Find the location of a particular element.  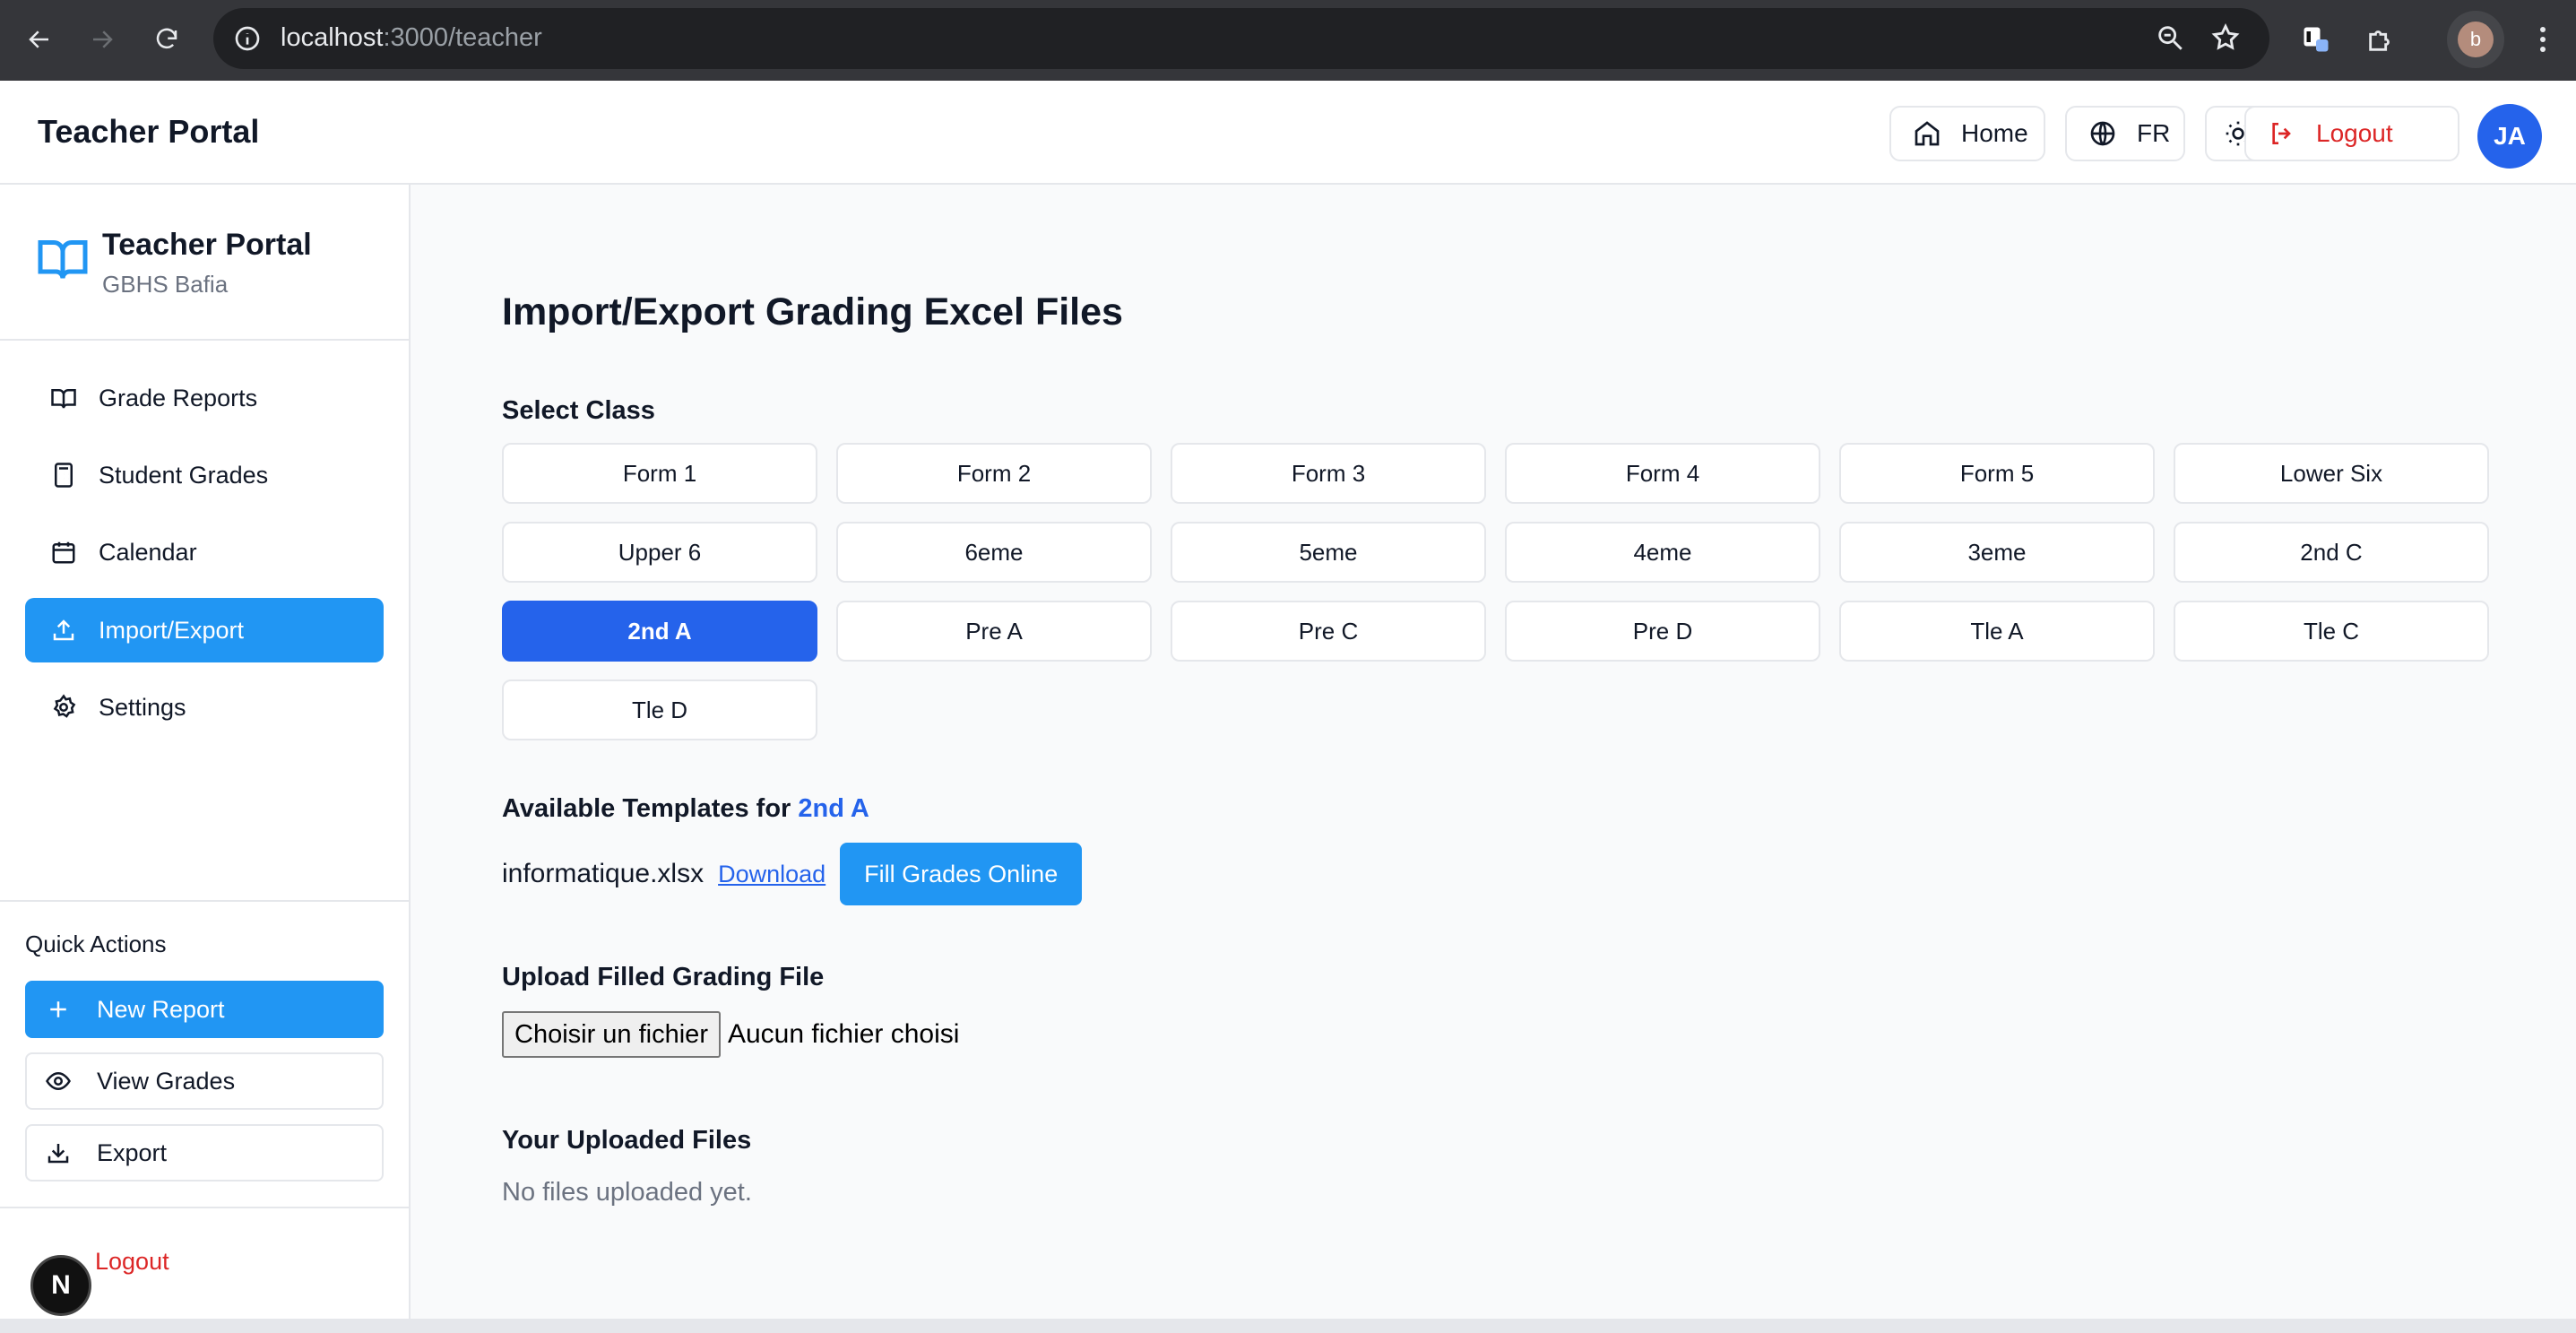

class-button-pre-c: Pre C is located at coordinates (1328, 631).